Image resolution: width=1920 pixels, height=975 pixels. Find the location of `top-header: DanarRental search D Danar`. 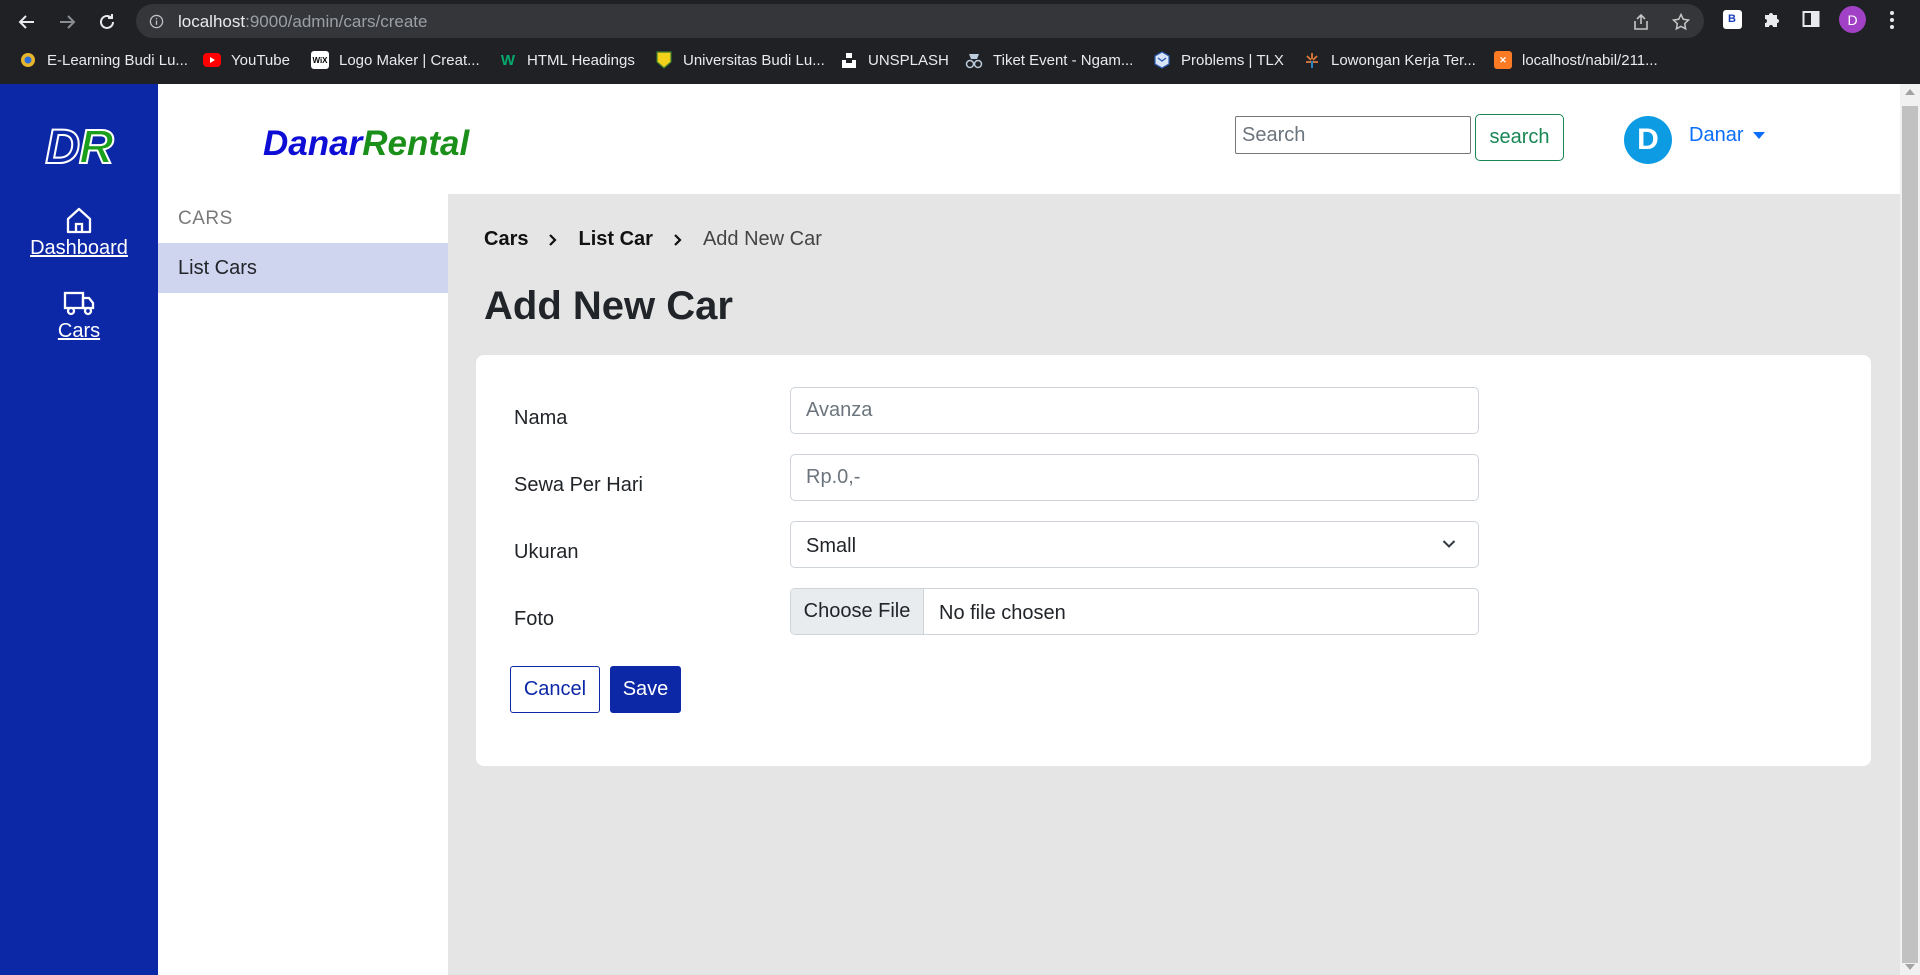

top-header: DanarRental search D Danar is located at coordinates (1029, 139).